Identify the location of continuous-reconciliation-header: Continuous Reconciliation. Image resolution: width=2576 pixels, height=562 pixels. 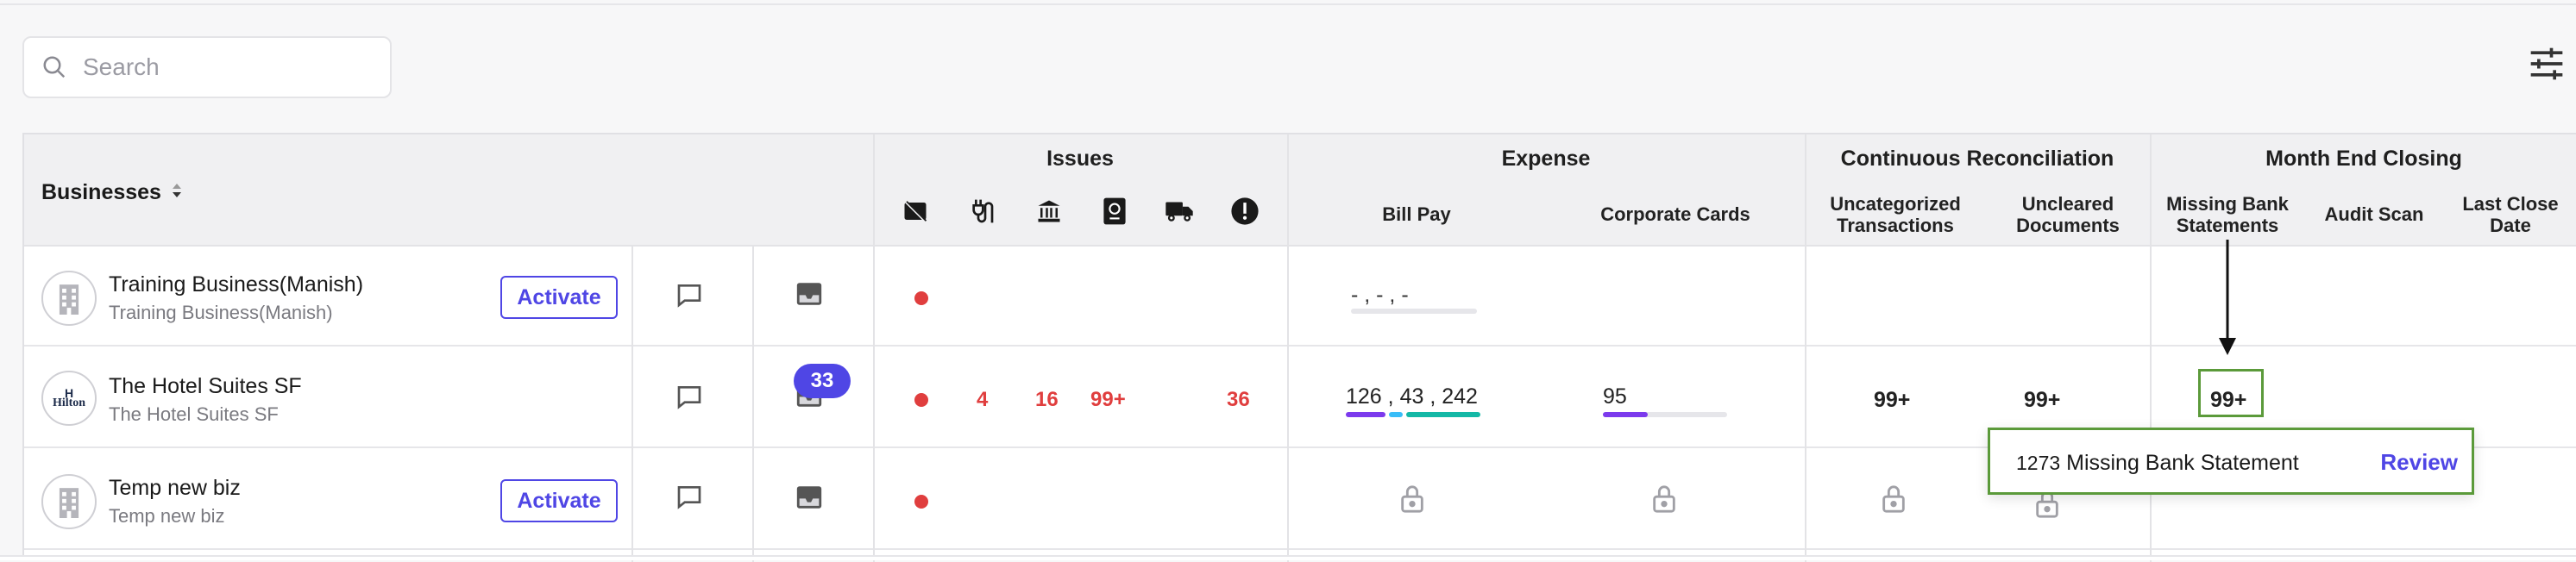
(1977, 159).